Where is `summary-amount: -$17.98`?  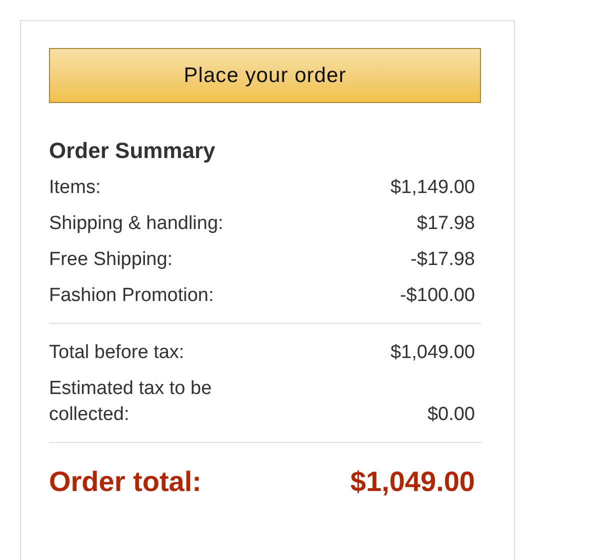 summary-amount: -$17.98 is located at coordinates (443, 260).